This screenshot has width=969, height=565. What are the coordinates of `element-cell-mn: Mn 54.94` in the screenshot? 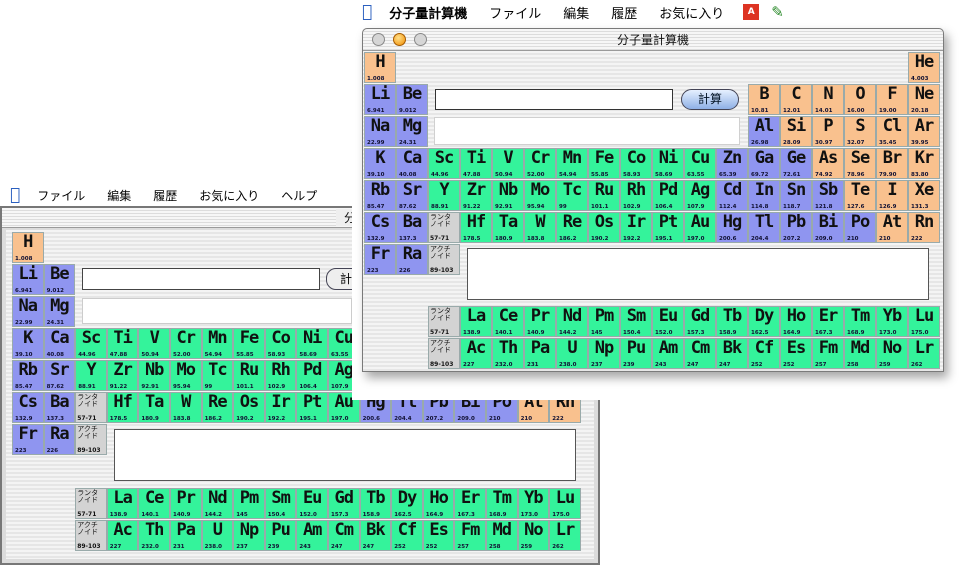 It's located at (572, 163).